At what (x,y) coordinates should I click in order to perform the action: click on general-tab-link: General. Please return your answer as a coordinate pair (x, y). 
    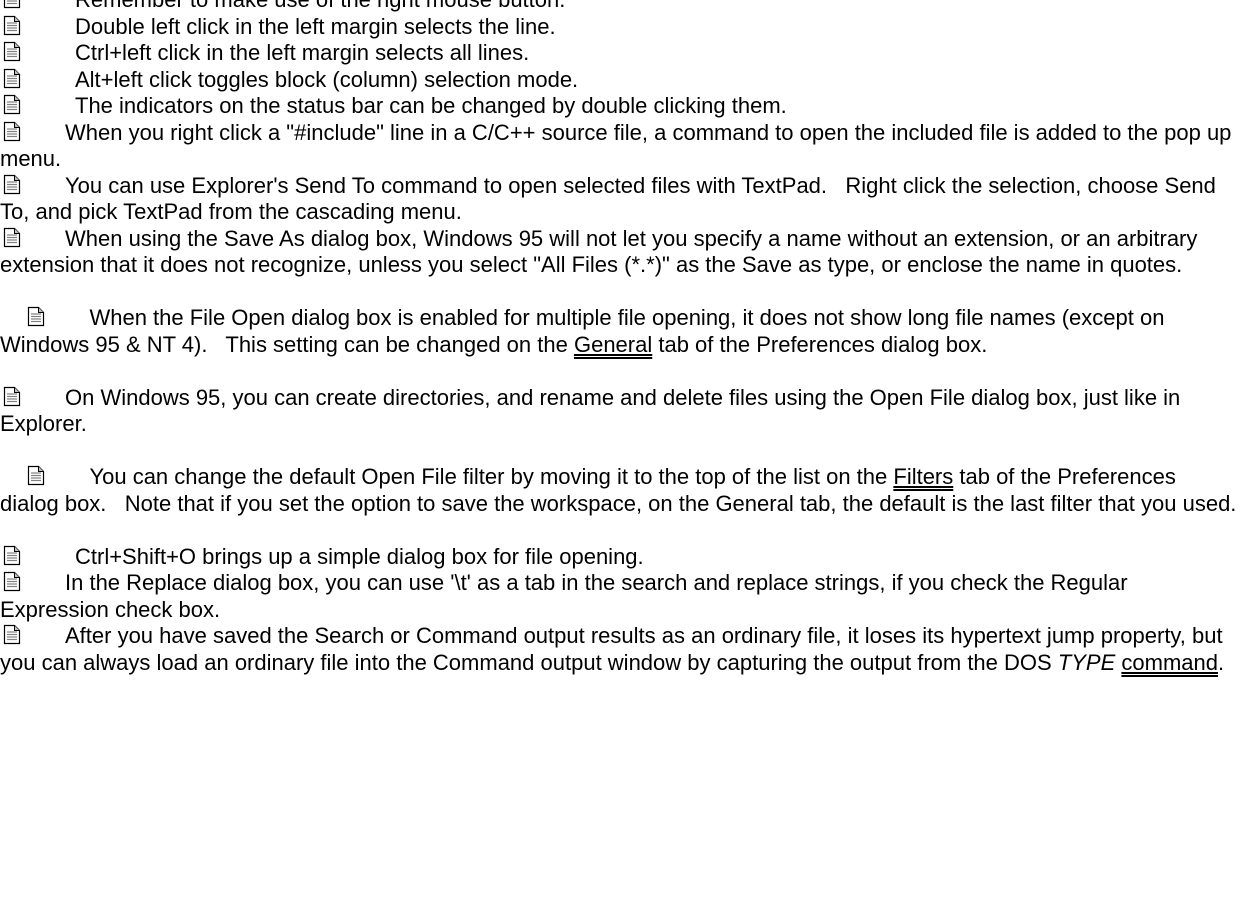
    Looking at the image, I should click on (613, 344).